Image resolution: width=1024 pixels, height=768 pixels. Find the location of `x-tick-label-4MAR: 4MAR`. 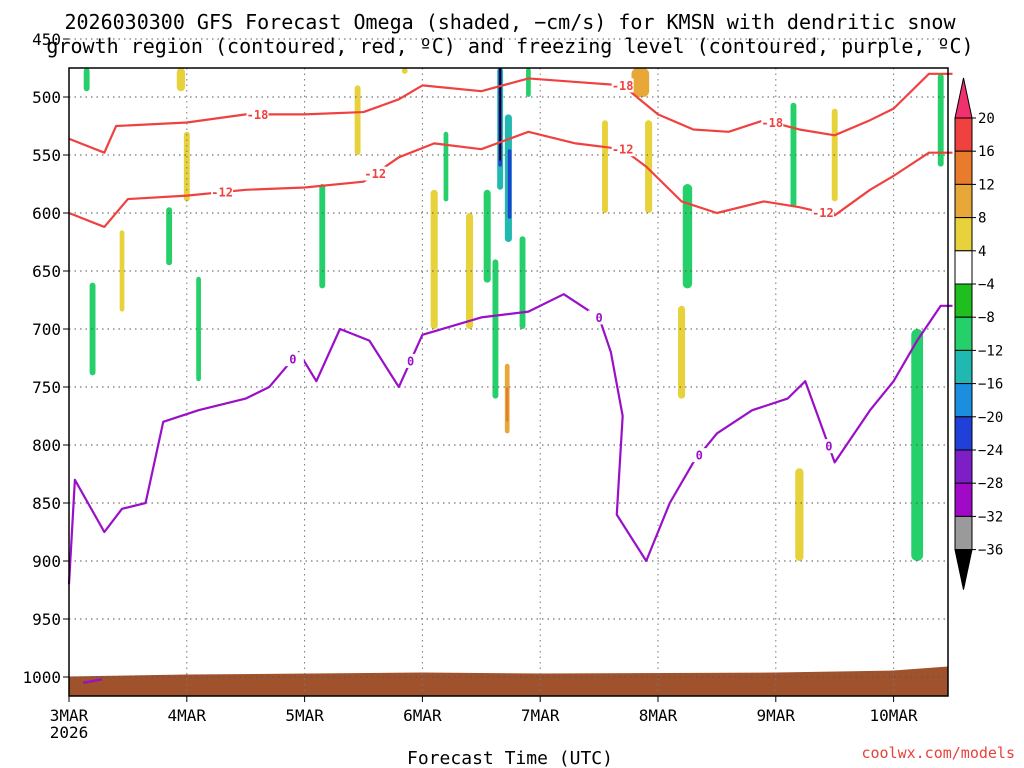

x-tick-label-4MAR: 4MAR is located at coordinates (187, 715).